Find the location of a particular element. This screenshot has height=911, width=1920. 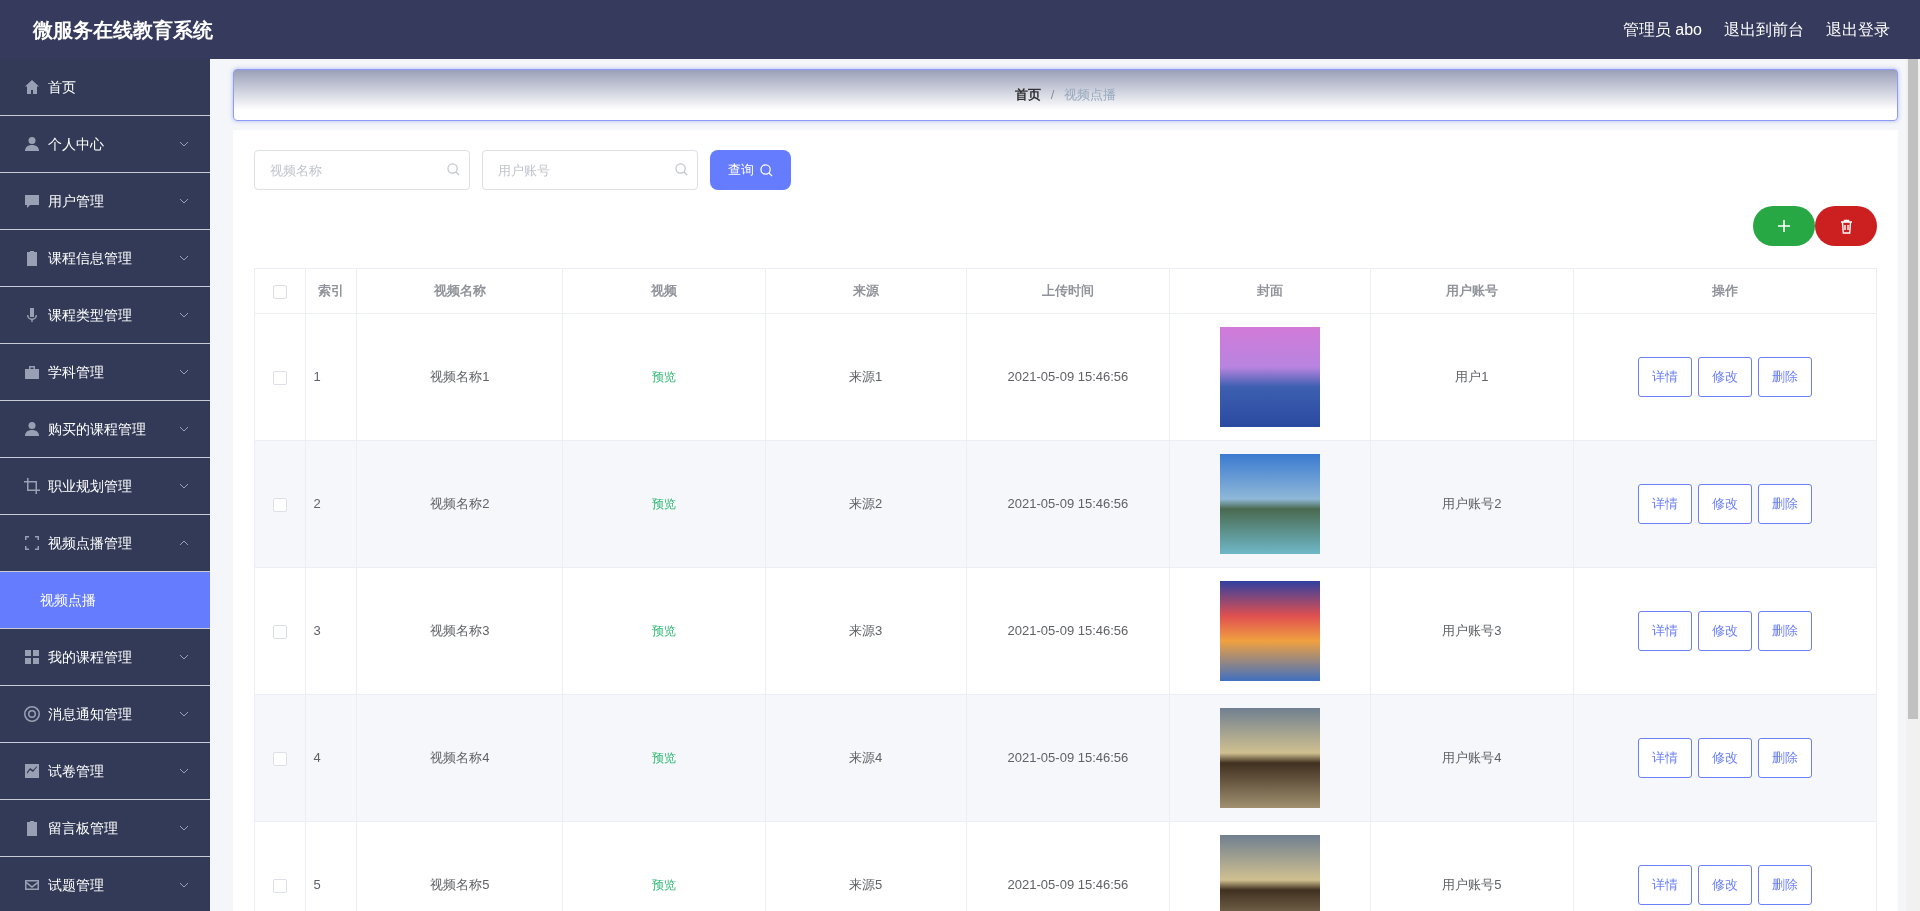

user-account: 用户账号4 is located at coordinates (1472, 758).